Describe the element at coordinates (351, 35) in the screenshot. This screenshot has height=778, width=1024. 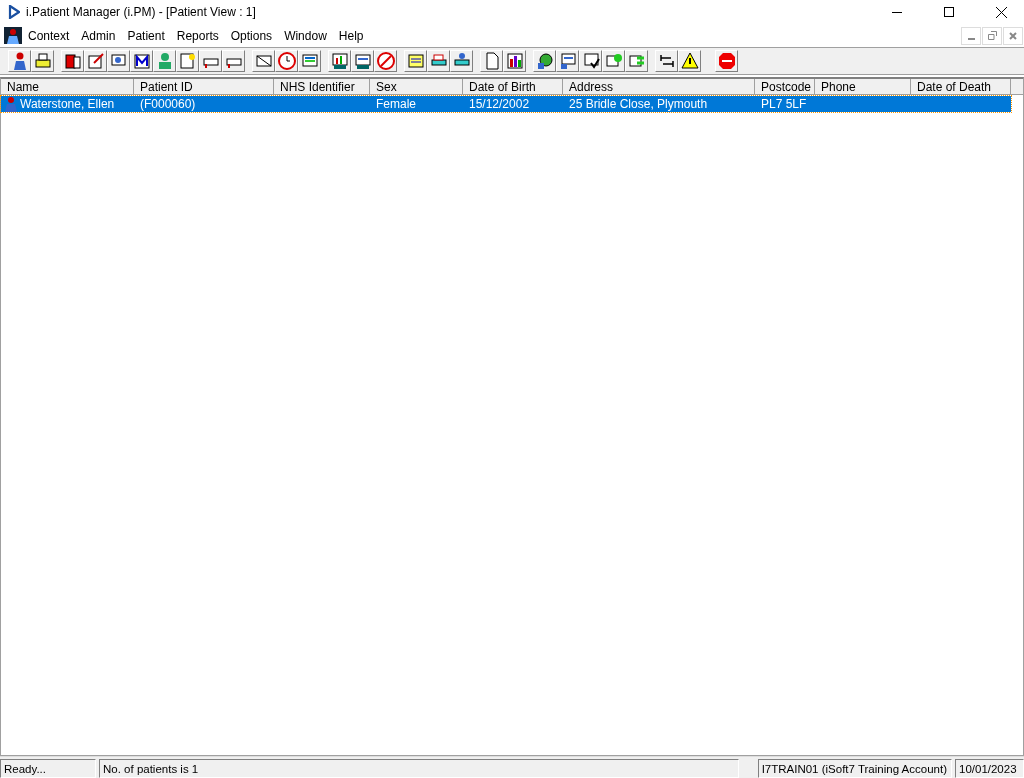
I see `menu-item: Help` at that location.